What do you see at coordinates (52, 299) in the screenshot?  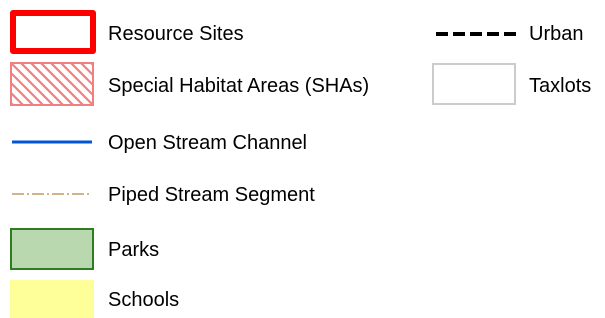 I see `schools-swatch` at bounding box center [52, 299].